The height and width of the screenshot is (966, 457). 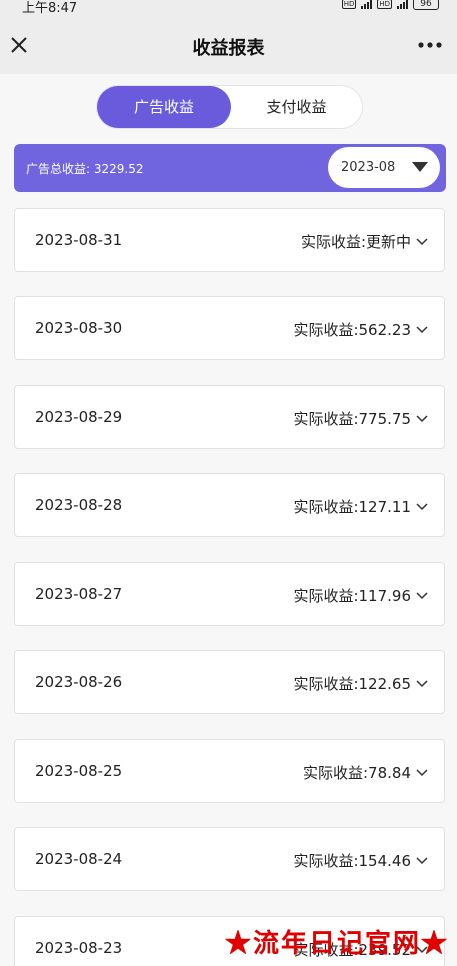 What do you see at coordinates (296, 107) in the screenshot?
I see `tab-payment-income: 支付收益` at bounding box center [296, 107].